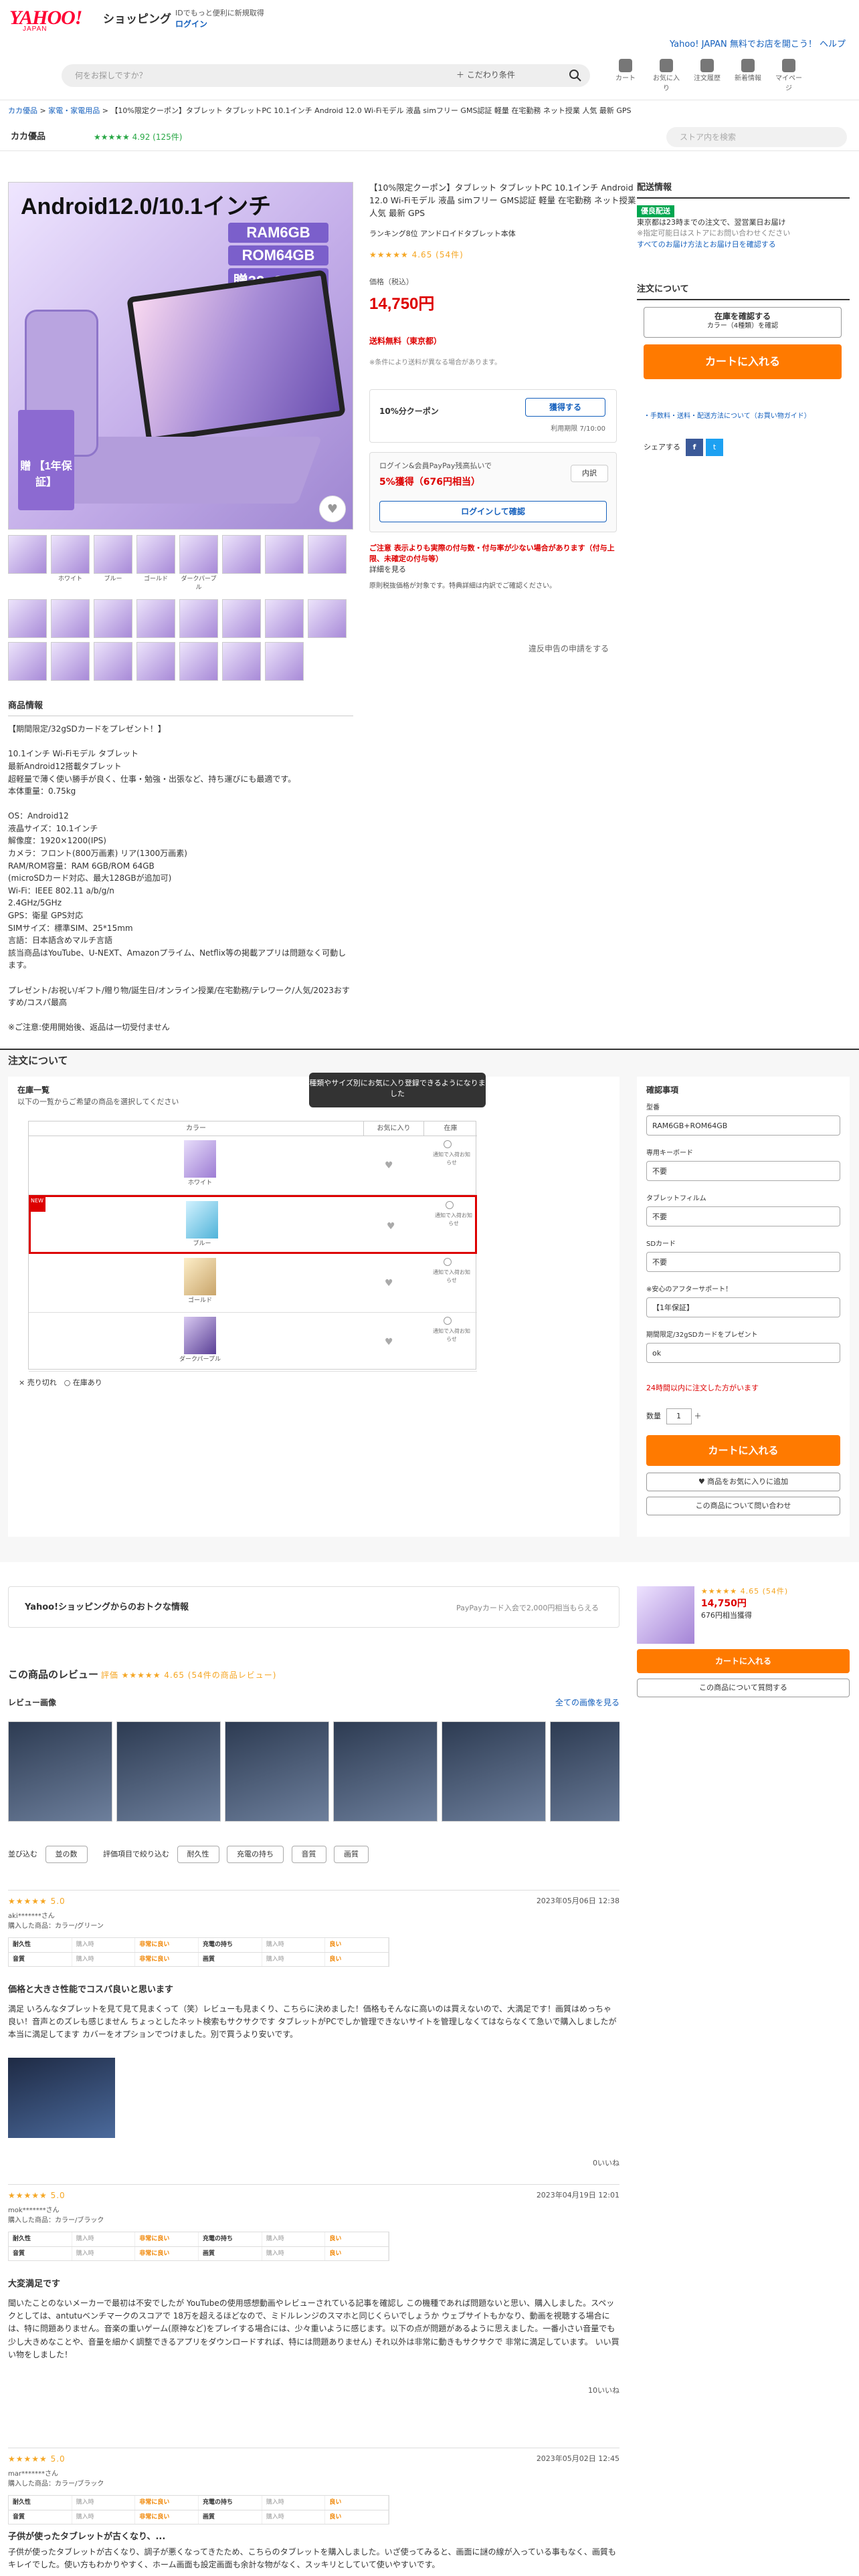 The height and width of the screenshot is (2576, 859). What do you see at coordinates (603, 2391) in the screenshot?
I see `like-button: 10いいね` at bounding box center [603, 2391].